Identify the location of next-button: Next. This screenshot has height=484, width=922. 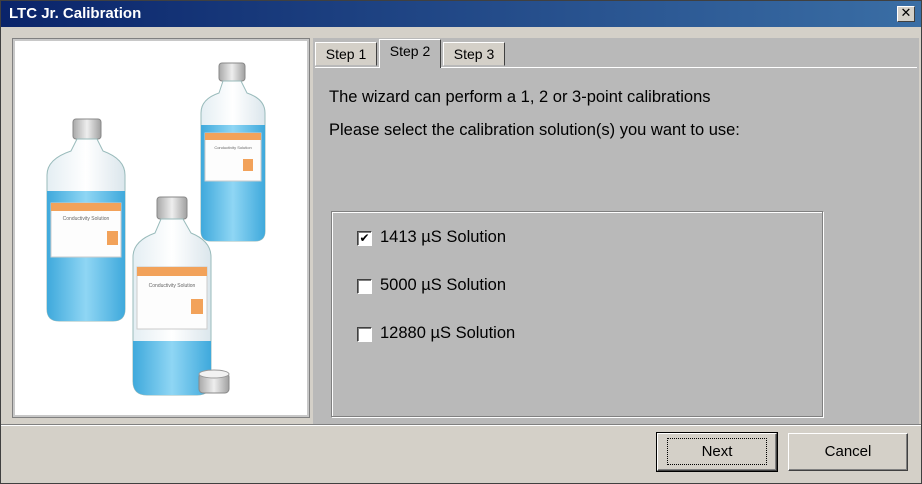
(717, 452).